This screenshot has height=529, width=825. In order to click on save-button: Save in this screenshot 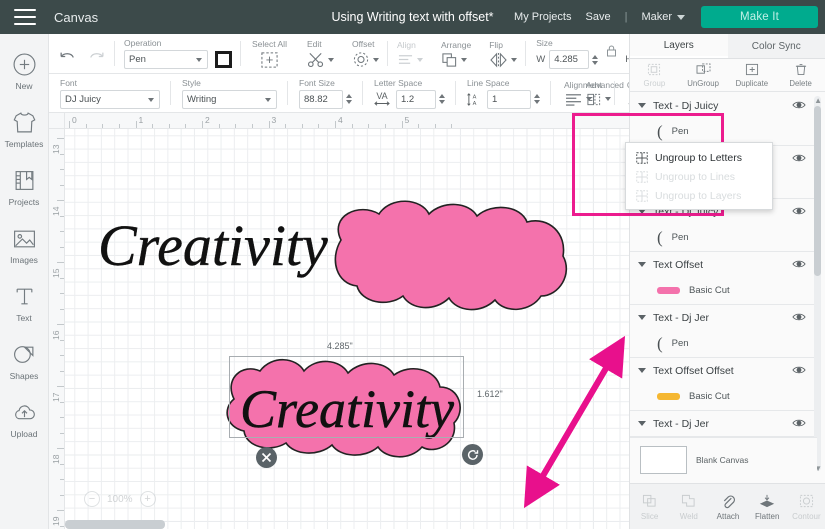, I will do `click(598, 17)`.